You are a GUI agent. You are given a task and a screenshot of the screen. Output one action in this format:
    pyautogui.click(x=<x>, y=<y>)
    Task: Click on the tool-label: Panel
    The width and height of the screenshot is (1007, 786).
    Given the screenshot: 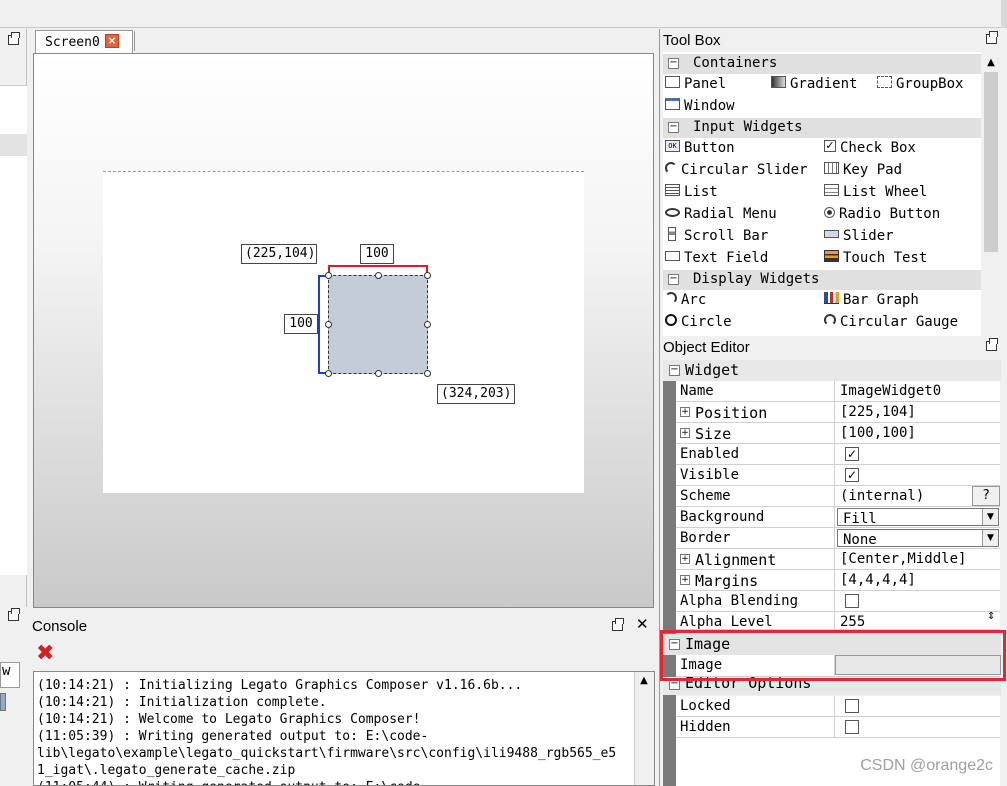 What is the action you would take?
    pyautogui.click(x=705, y=84)
    